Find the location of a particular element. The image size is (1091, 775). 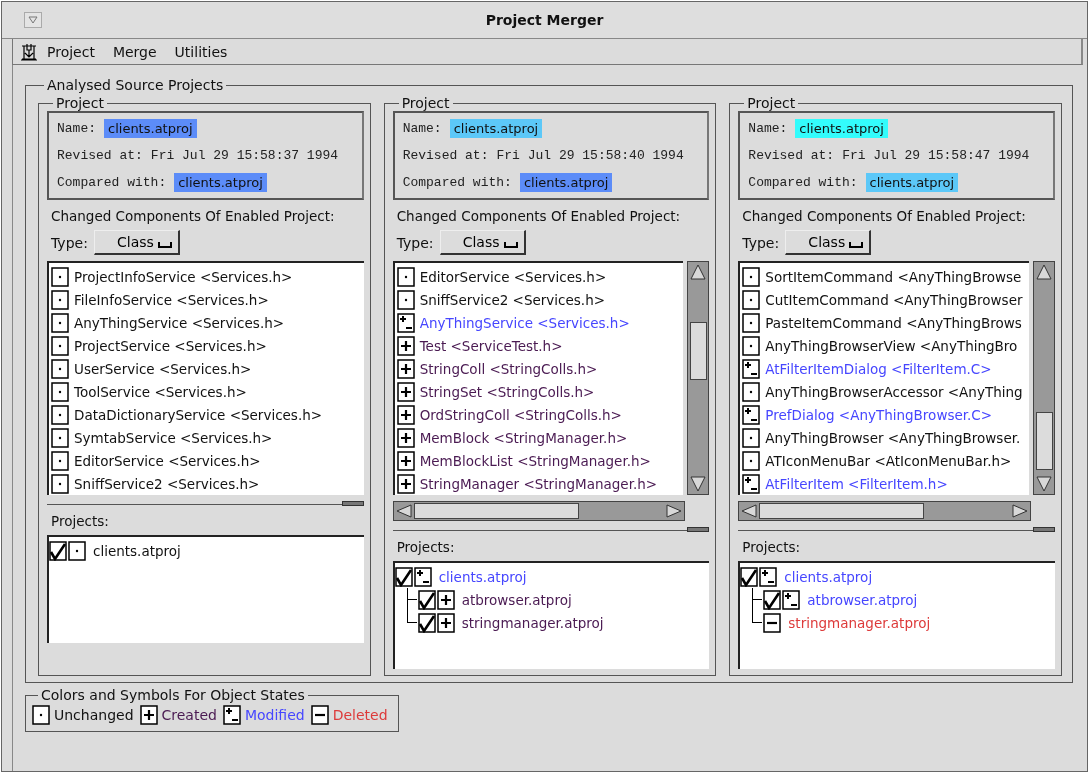

legend-label: Created is located at coordinates (189, 715).